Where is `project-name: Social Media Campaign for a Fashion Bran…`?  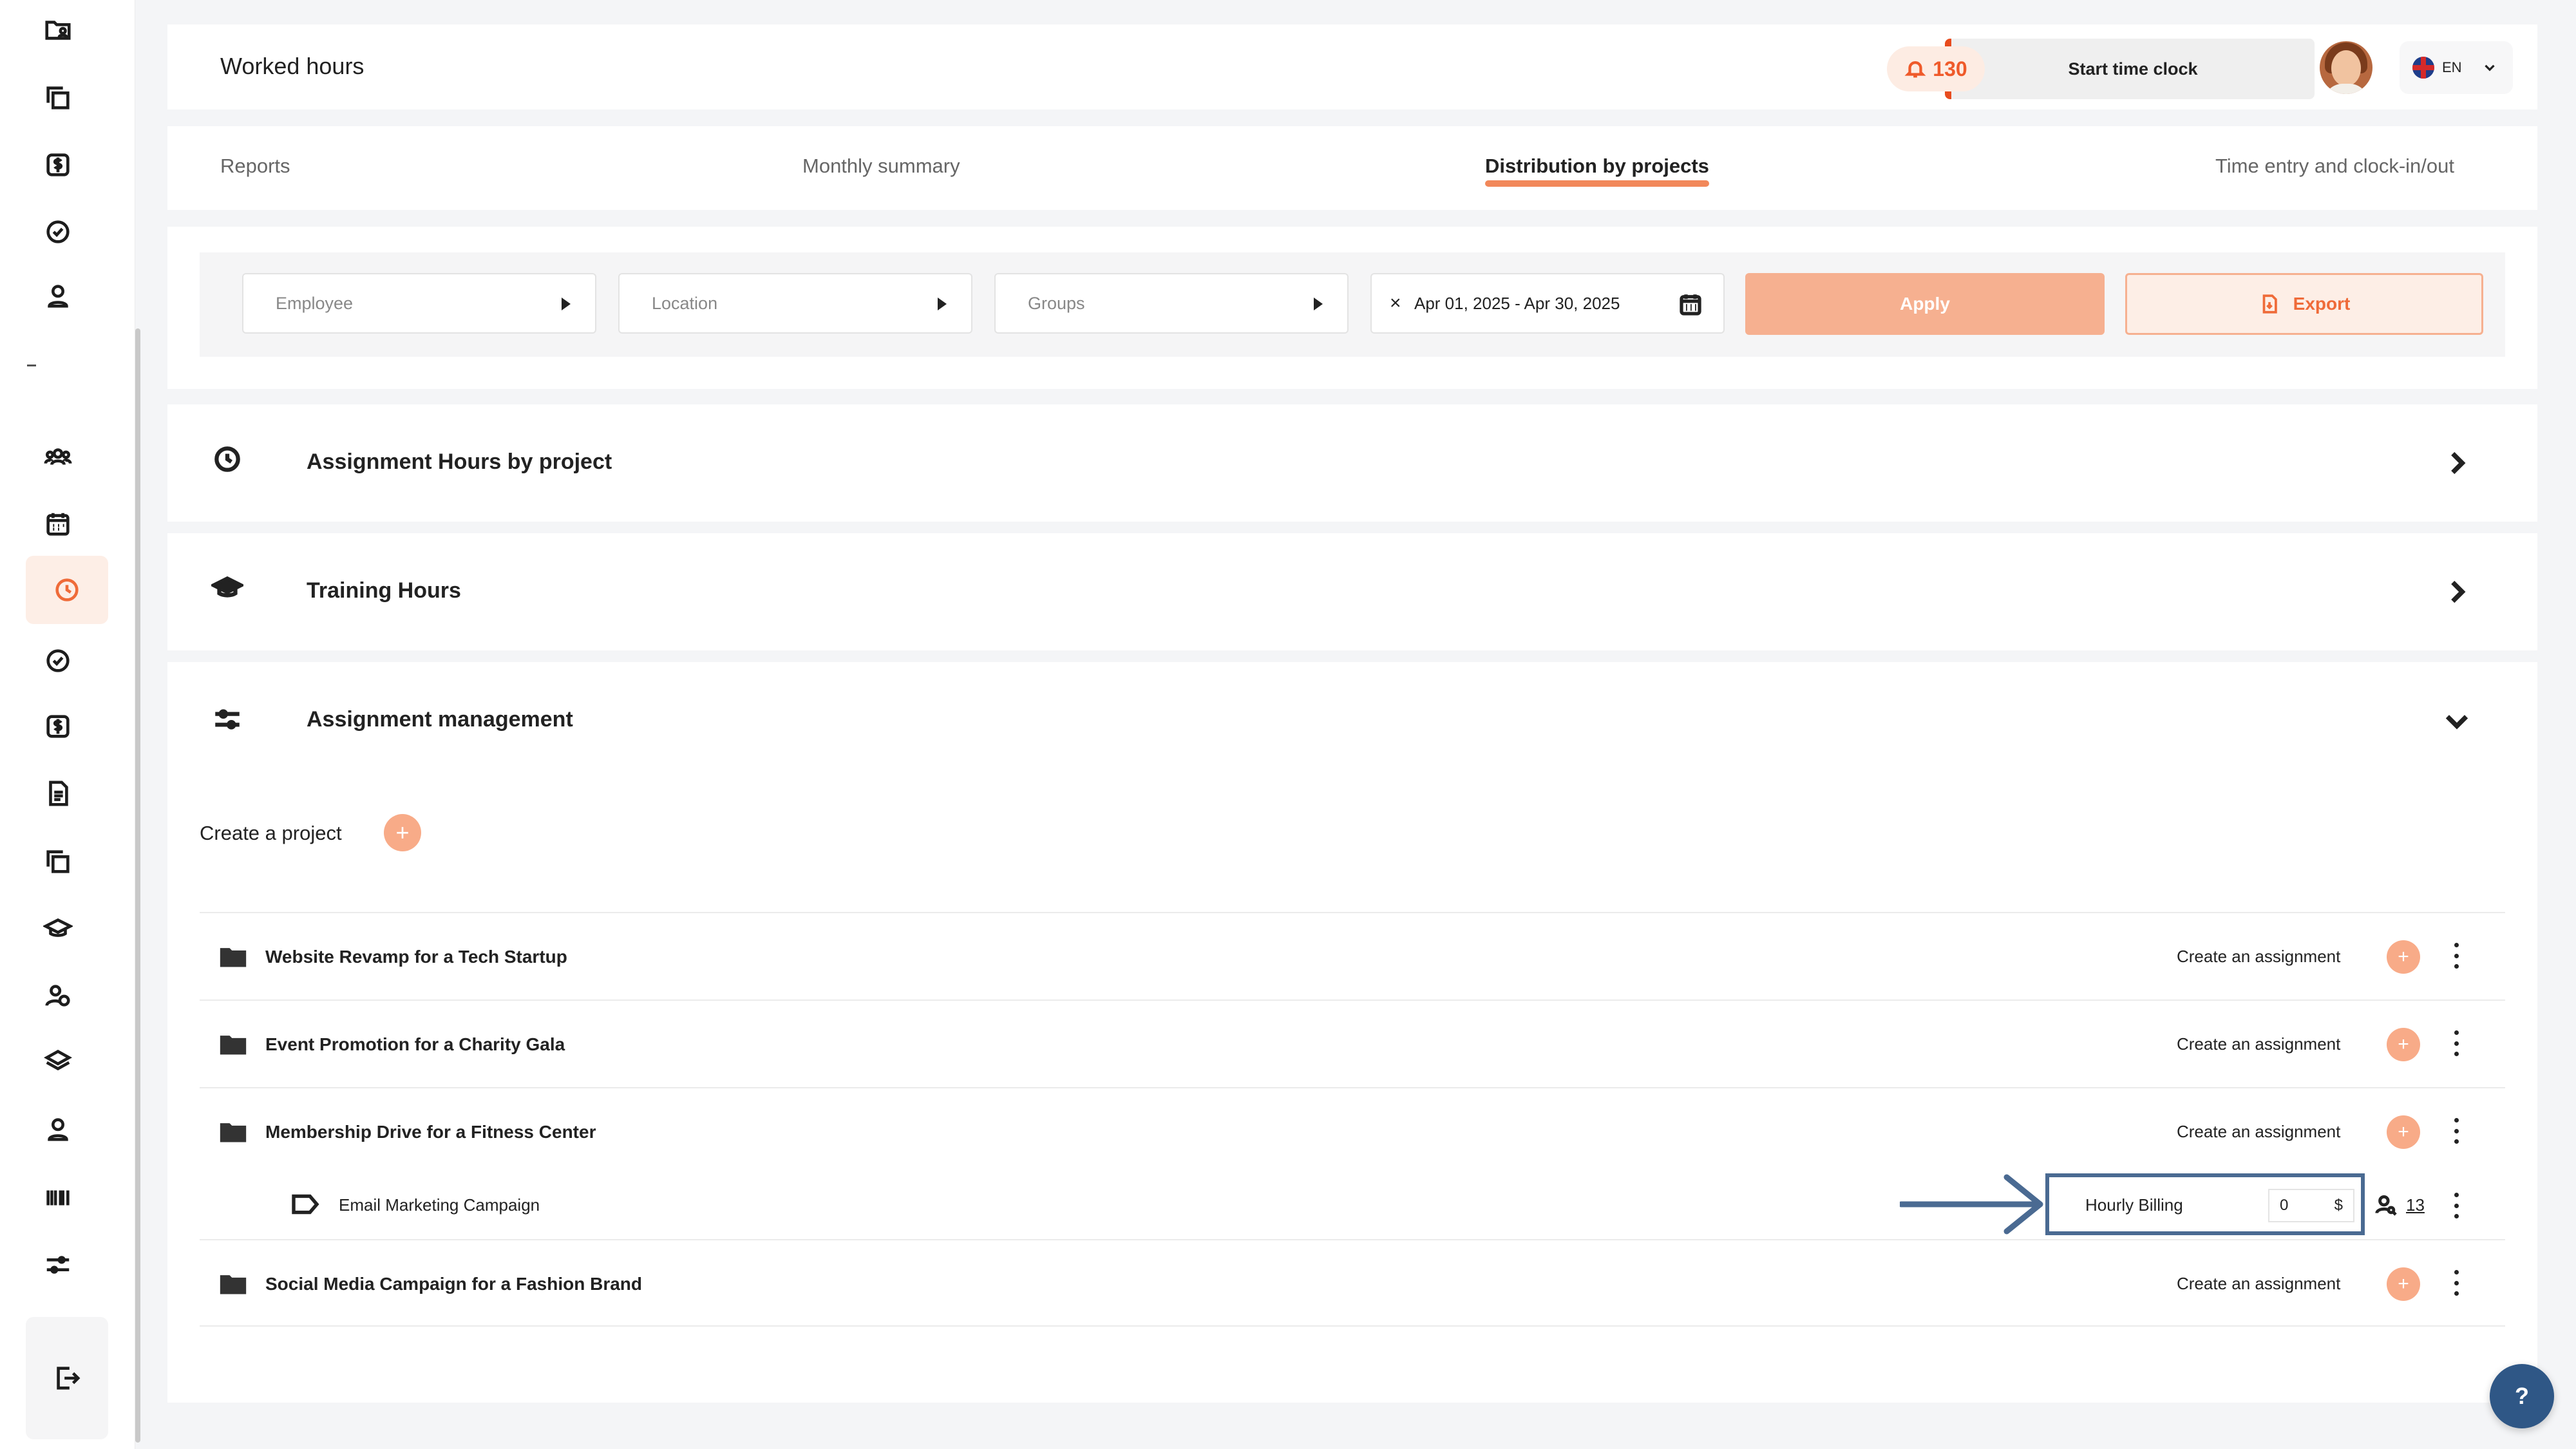 project-name: Social Media Campaign for a Fashion Bran… is located at coordinates (453, 1284).